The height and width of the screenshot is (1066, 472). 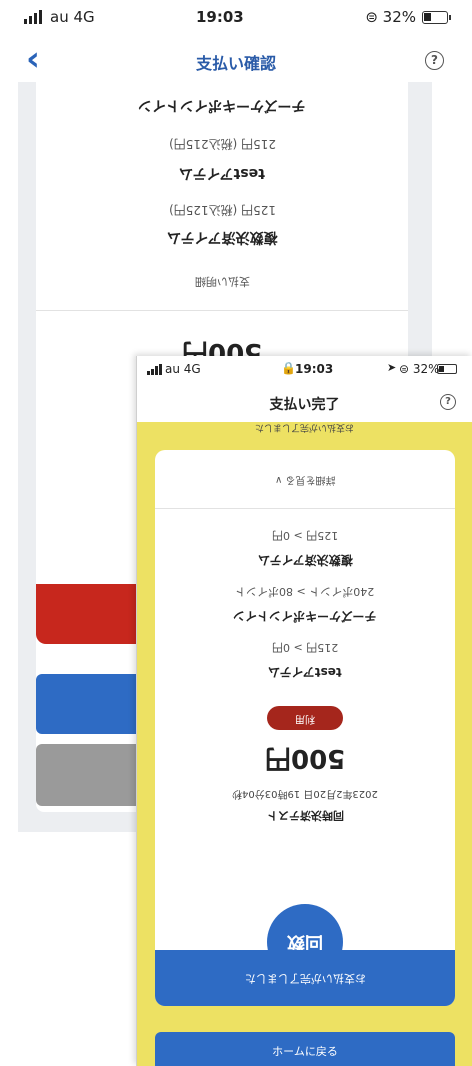 What do you see at coordinates (222, 237) in the screenshot?
I see `receipt-row: 複数決済アイテム` at bounding box center [222, 237].